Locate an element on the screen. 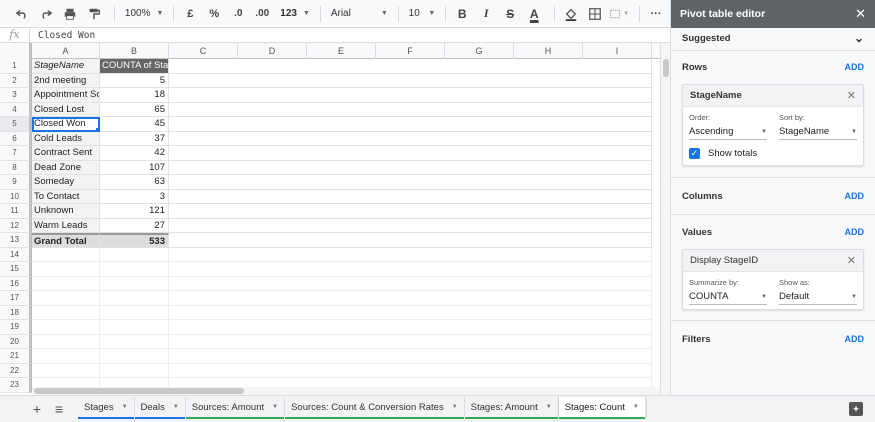 The height and width of the screenshot is (422, 875). borders-icon is located at coordinates (595, 14).